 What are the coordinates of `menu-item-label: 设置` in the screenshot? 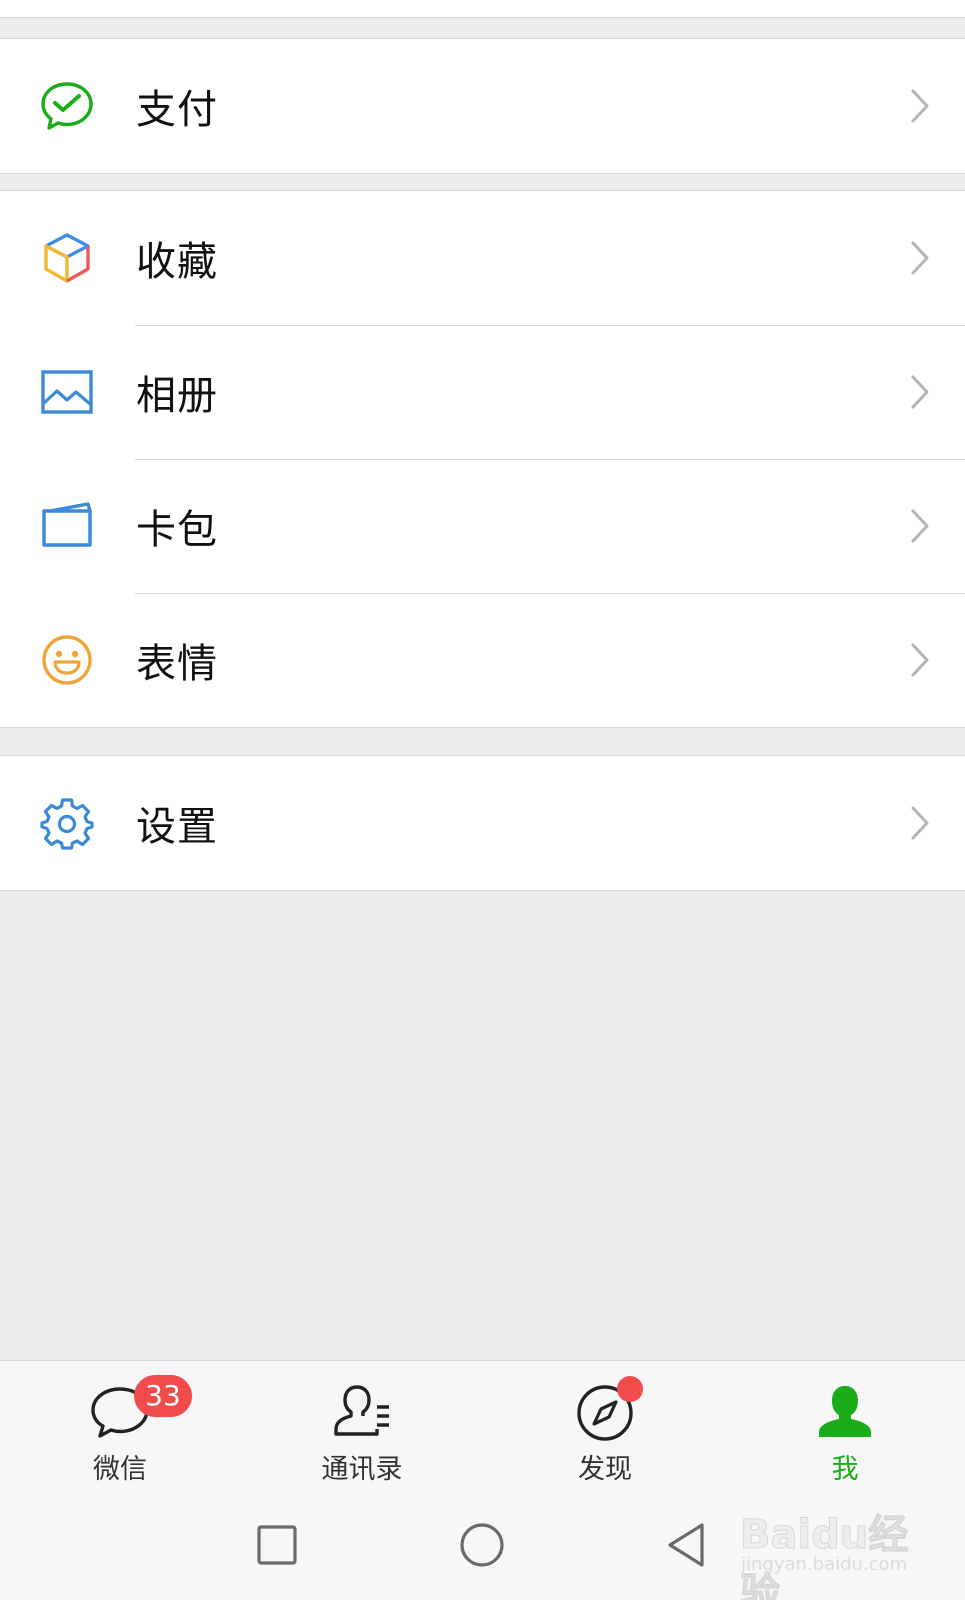 It's located at (177, 827).